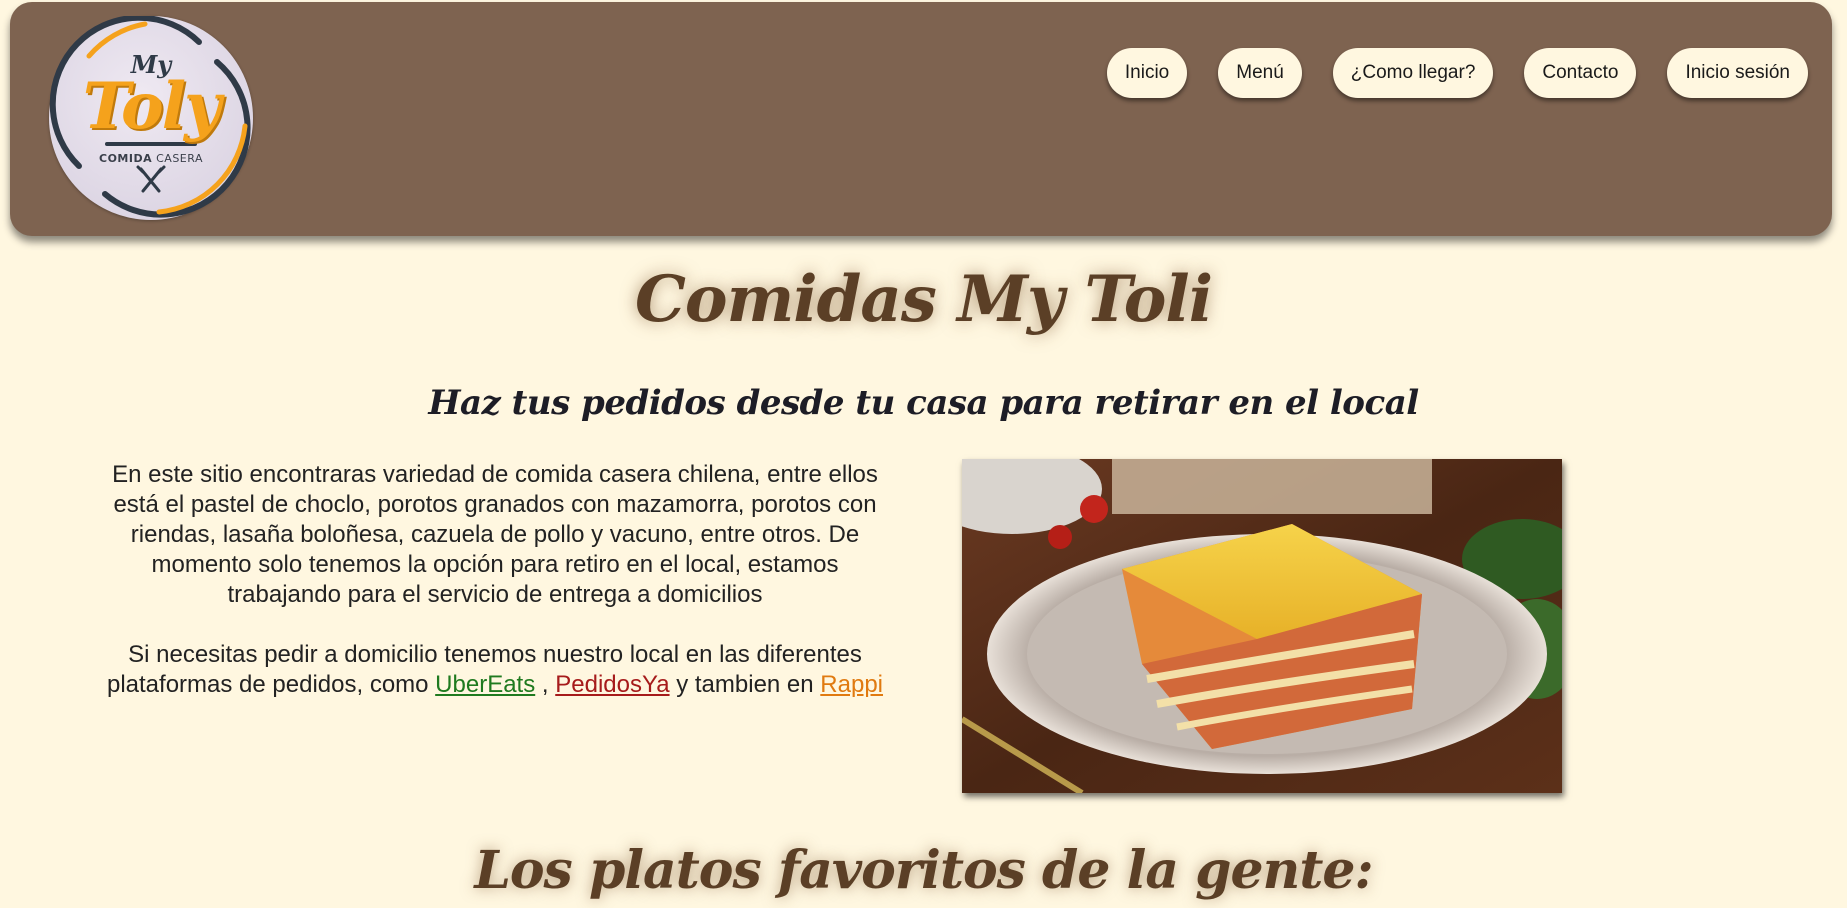 This screenshot has width=1847, height=908. I want to click on pedidosya-link: PedidosYa, so click(612, 684).